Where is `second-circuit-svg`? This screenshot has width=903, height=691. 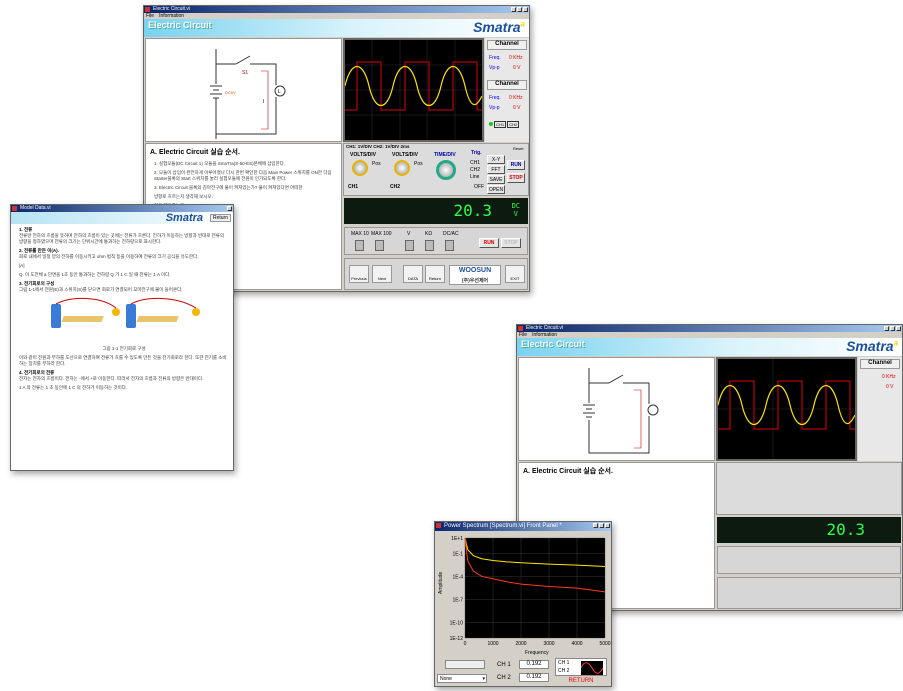 second-circuit-svg is located at coordinates (621, 411).